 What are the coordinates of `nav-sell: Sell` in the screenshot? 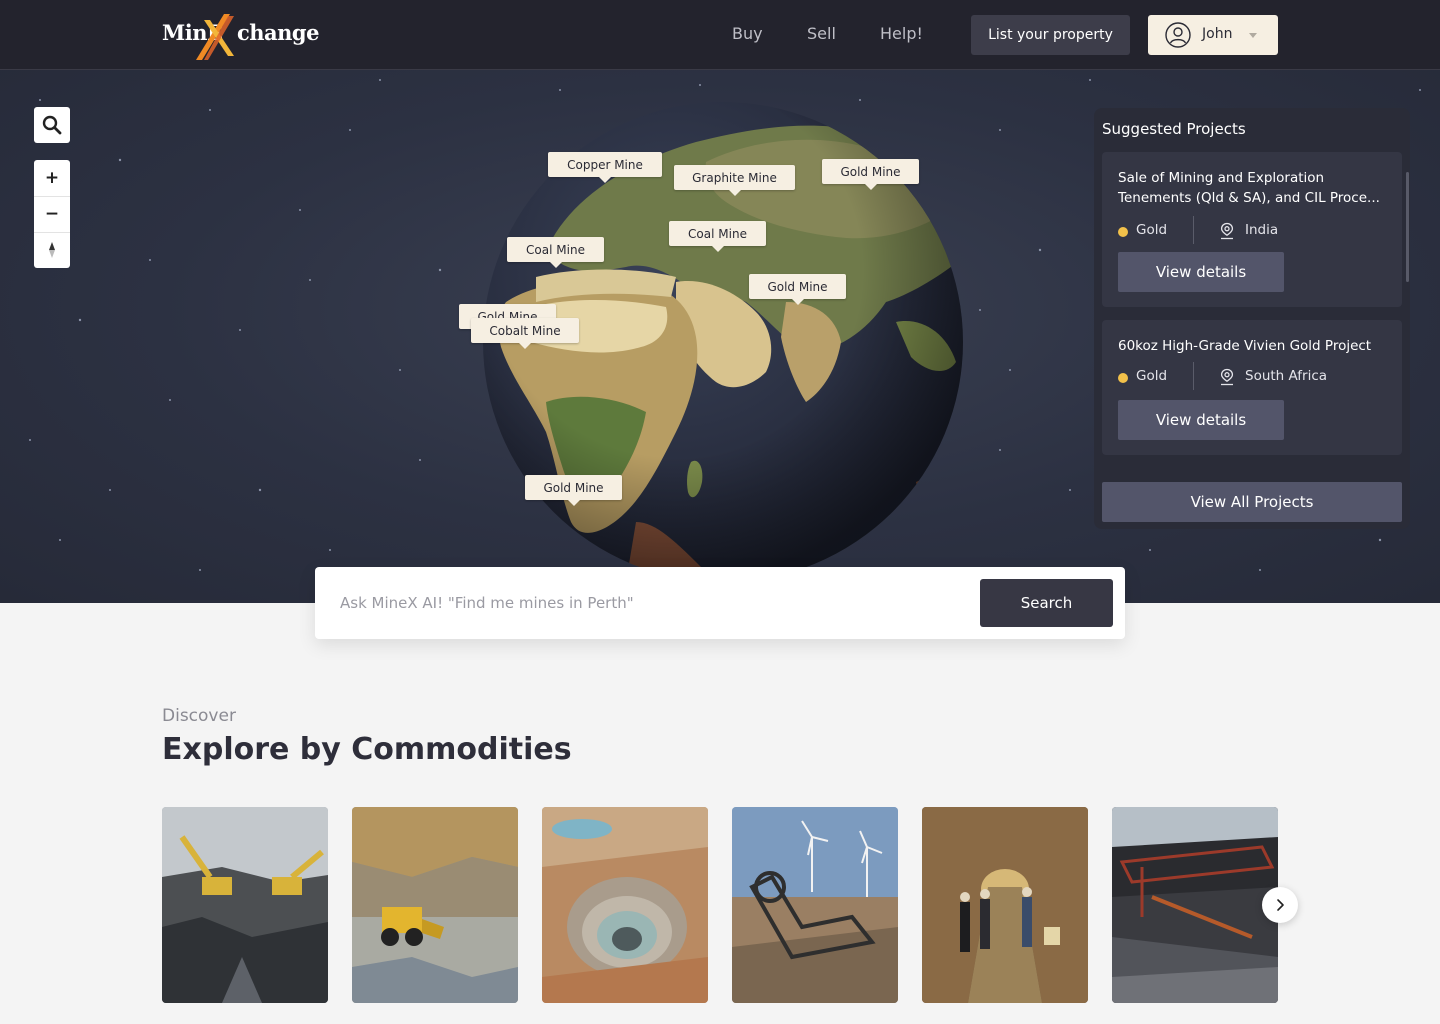 It's located at (821, 33).